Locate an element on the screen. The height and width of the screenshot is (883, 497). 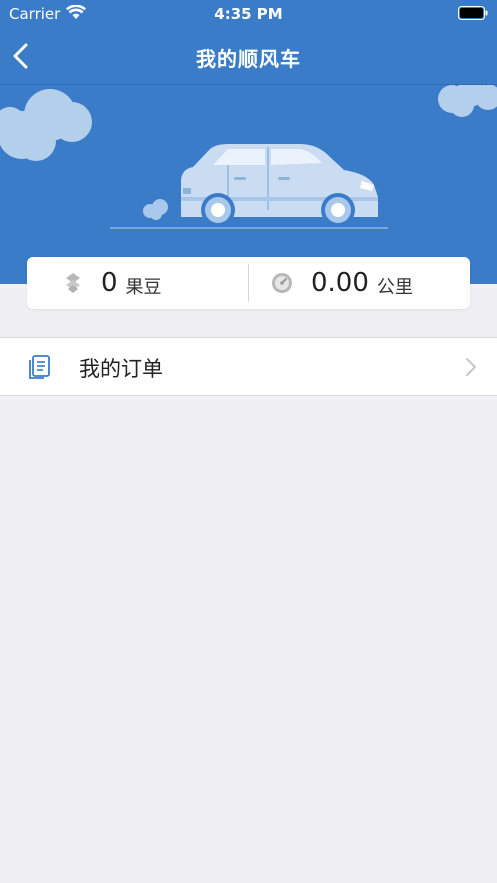
distance-stat: 0.00 公里 is located at coordinates (342, 283).